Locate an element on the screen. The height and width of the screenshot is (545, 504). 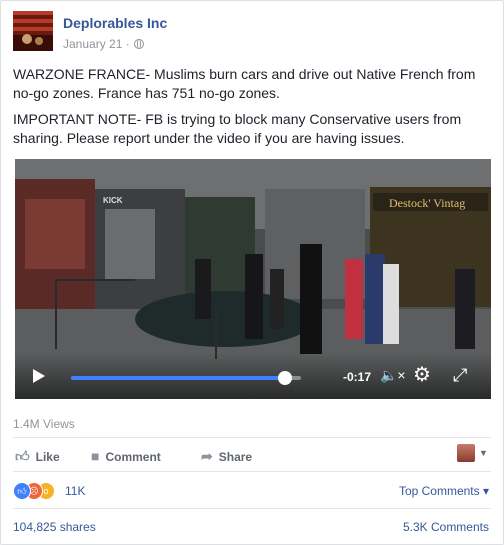
video-controls: -0:17 🔈× ⚙ ⤢ is located at coordinates (253, 376).